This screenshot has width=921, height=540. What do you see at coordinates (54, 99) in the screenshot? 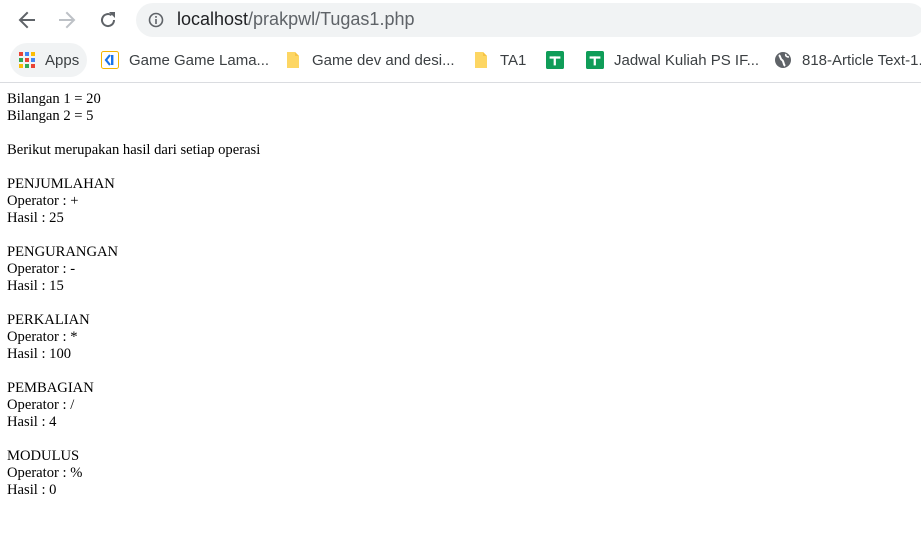
I see `bilangan-1-text: Bilangan 1 = 20` at bounding box center [54, 99].